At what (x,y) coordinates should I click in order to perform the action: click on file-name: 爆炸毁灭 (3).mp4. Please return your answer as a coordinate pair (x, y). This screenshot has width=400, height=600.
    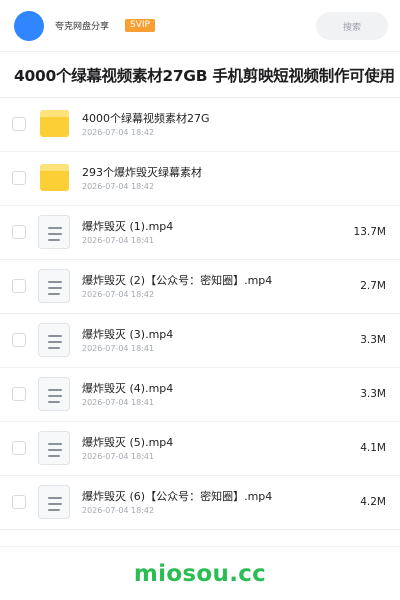
    Looking at the image, I should click on (127, 334).